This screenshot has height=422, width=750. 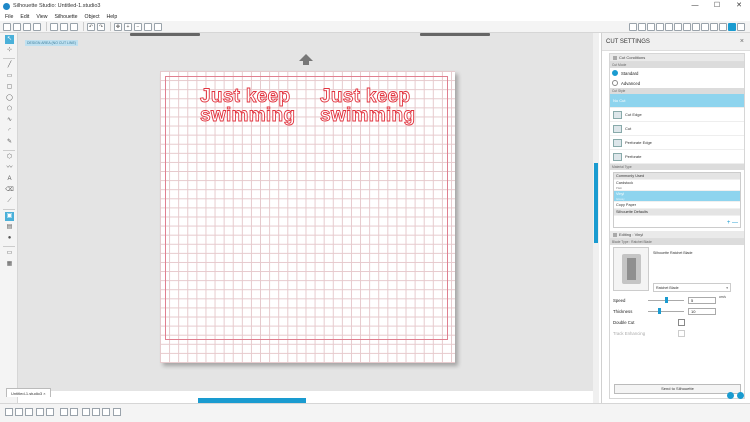 What do you see at coordinates (50, 412) in the screenshot?
I see `delete-icon` at bounding box center [50, 412].